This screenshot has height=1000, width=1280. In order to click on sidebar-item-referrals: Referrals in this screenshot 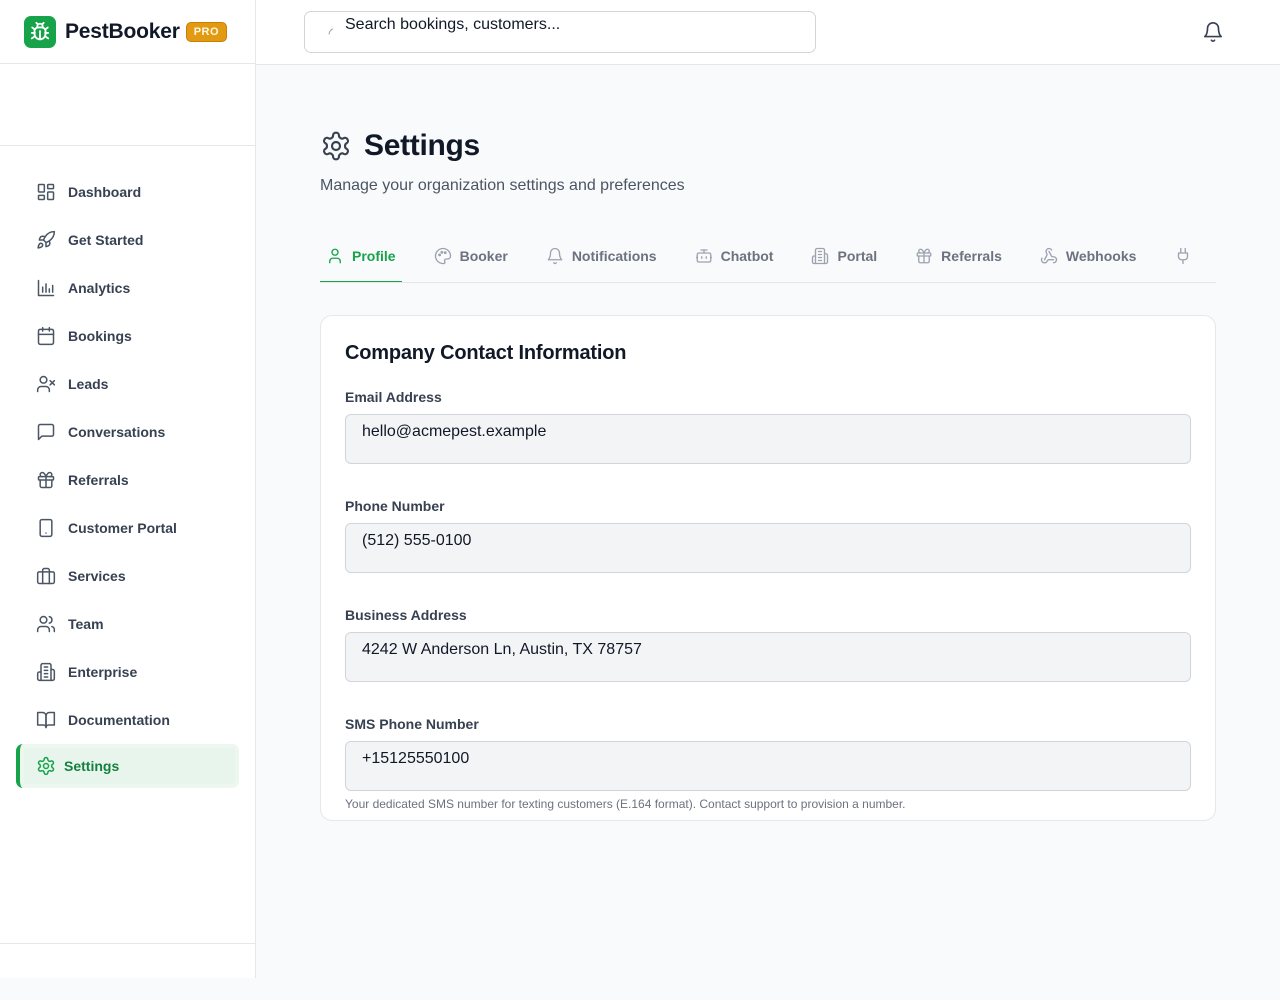, I will do `click(127, 480)`.